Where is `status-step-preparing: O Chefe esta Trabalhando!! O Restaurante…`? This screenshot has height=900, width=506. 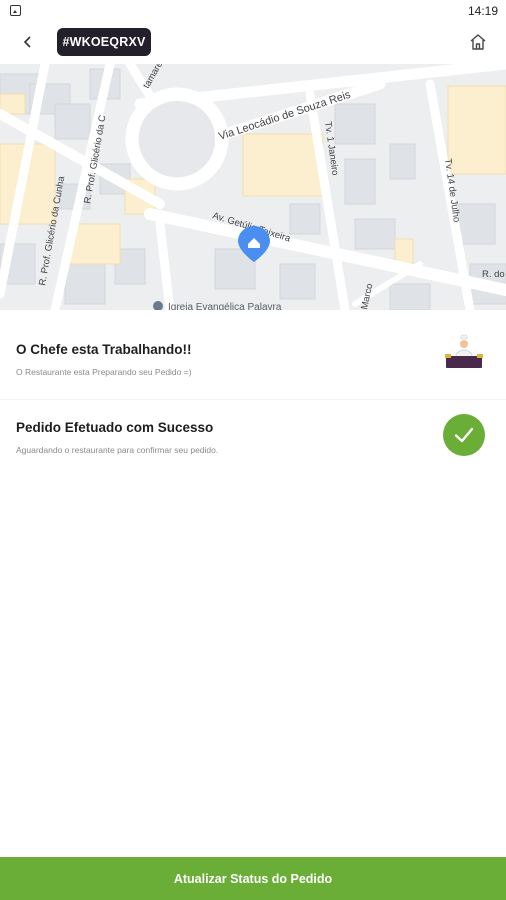 status-step-preparing: O Chefe esta Trabalhando!! O Restaurante… is located at coordinates (253, 360).